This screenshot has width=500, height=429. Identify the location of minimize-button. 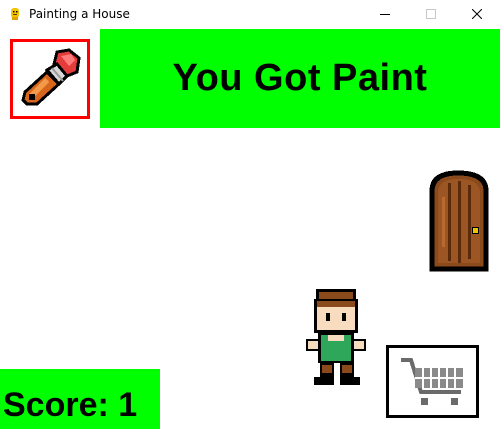
(385, 14).